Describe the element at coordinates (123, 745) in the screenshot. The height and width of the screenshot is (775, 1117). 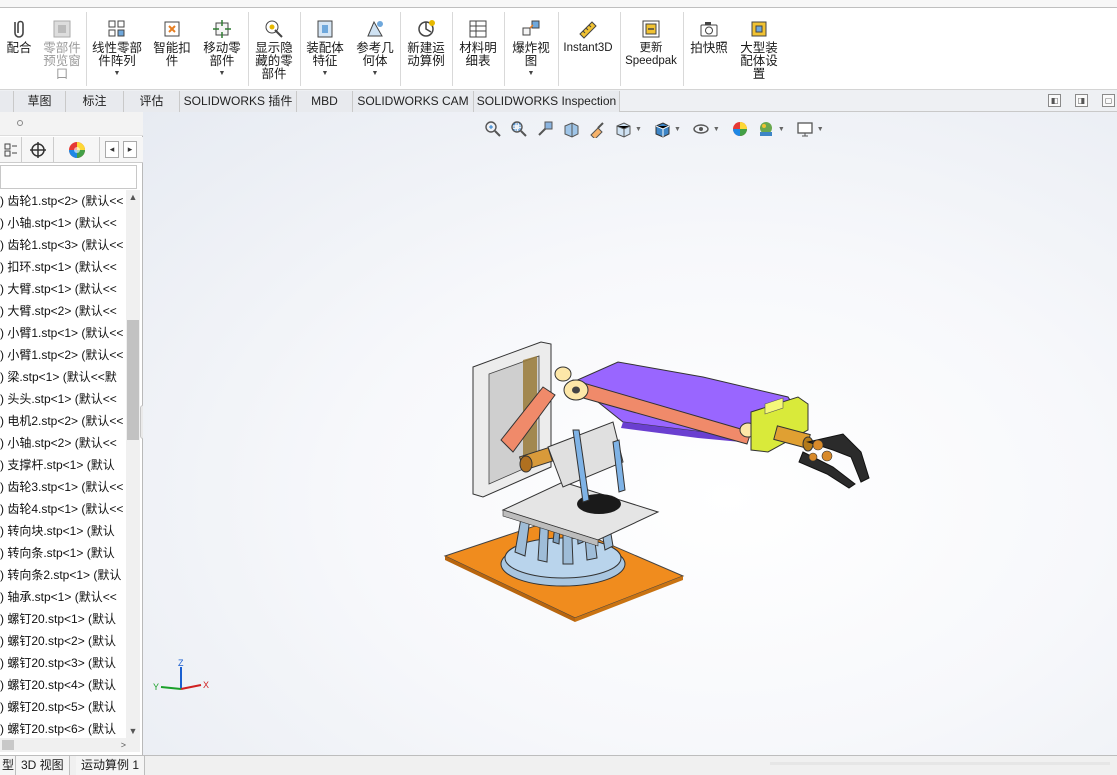
I see `scroll-right-icon: >` at that location.